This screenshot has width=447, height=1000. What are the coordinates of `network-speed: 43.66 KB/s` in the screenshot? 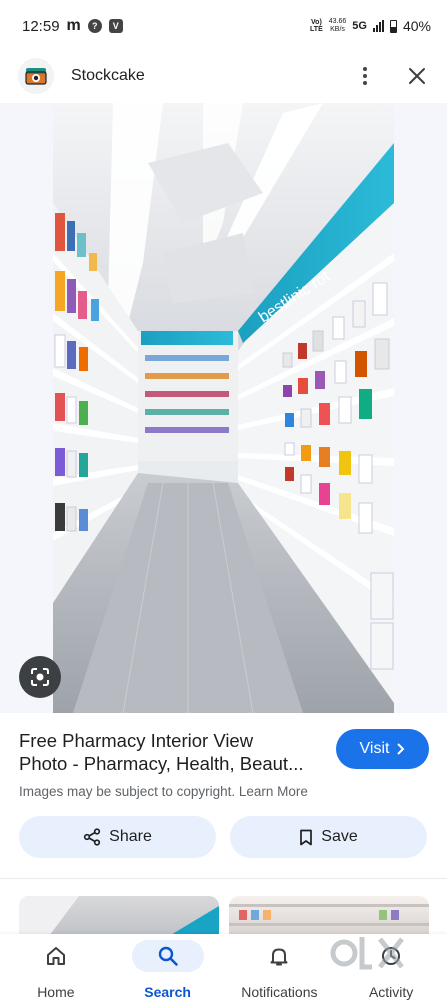 It's located at (338, 26).